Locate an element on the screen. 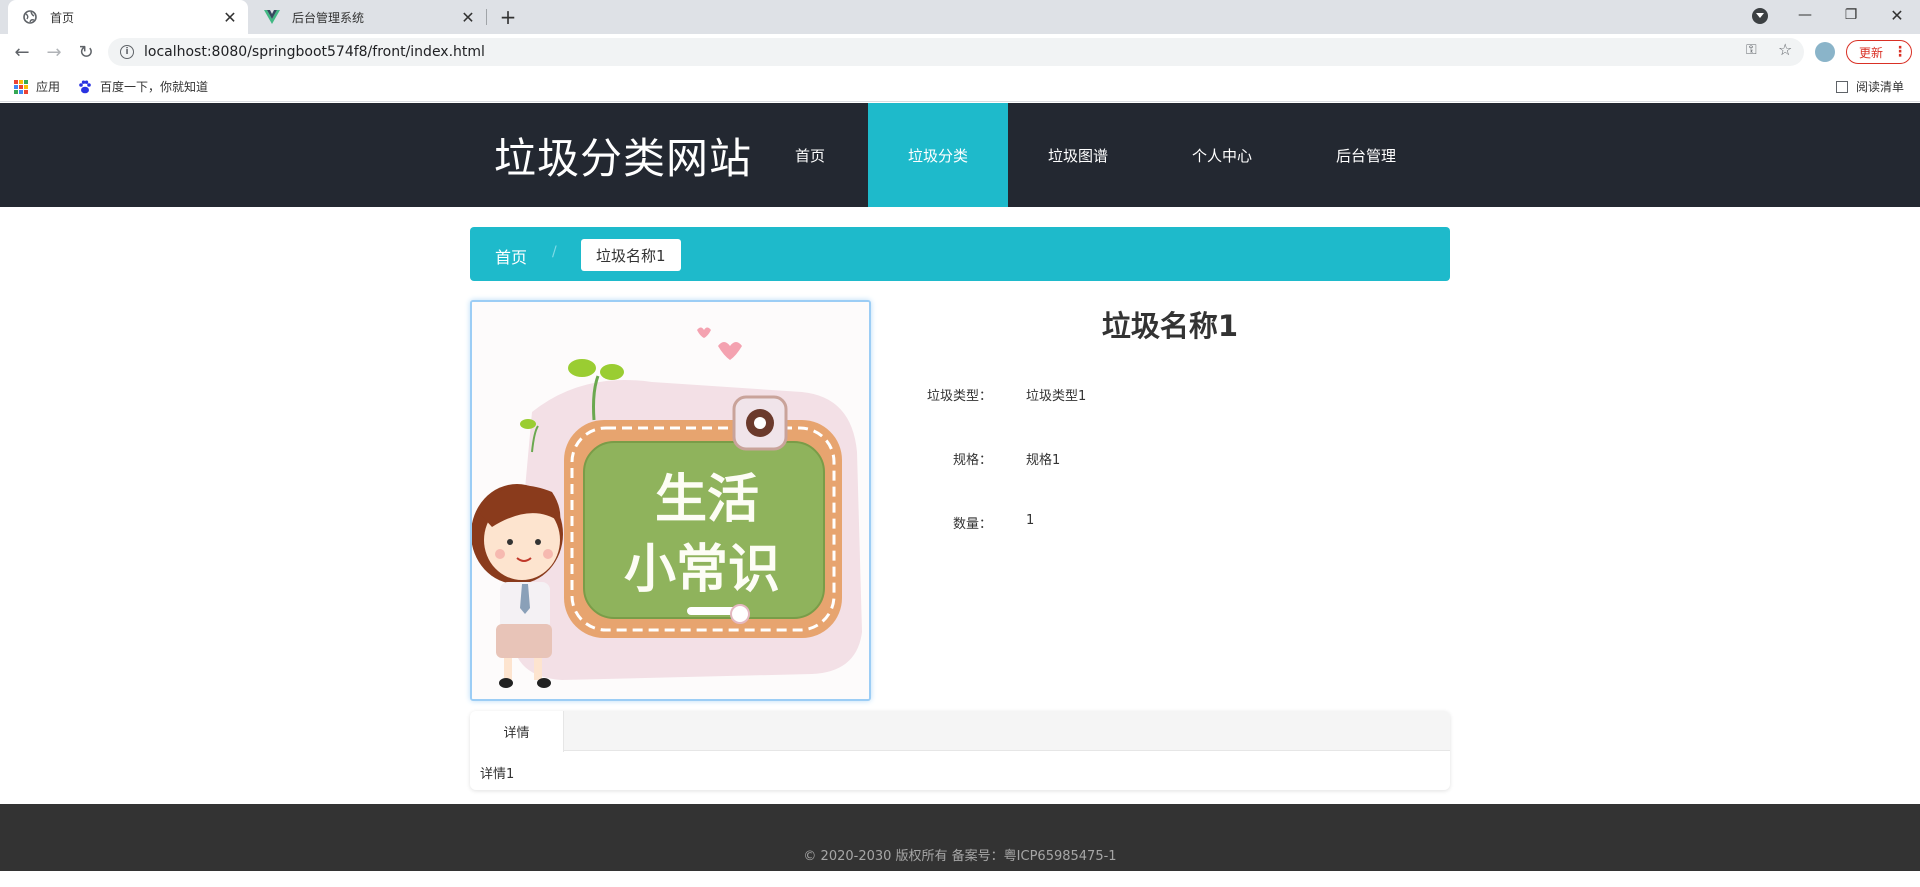  site-title: 垃圾分类网站 is located at coordinates (623, 158).